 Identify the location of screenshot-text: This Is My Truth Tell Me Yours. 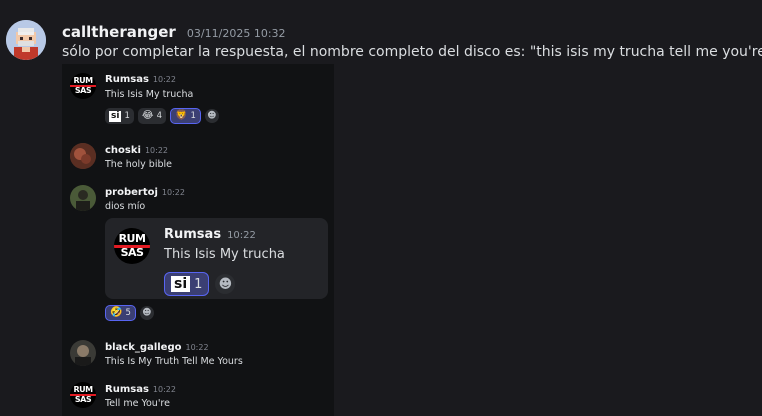
(174, 361).